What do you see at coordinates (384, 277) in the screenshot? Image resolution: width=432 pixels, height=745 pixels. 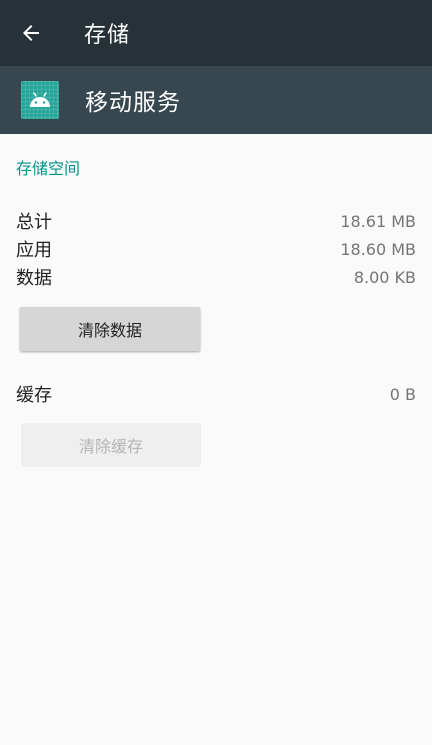 I see `storage-row-value: 8.00 KB` at bounding box center [384, 277].